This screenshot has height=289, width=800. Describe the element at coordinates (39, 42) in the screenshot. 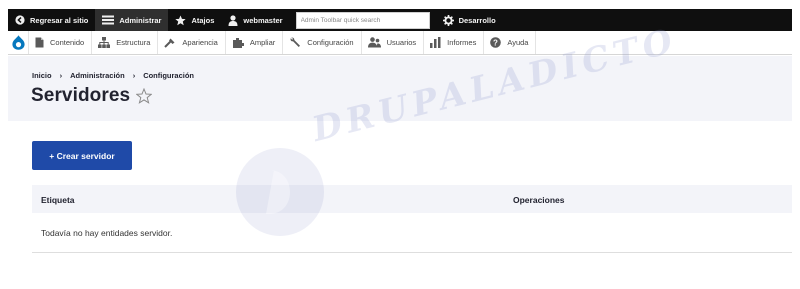

I see `content-icon` at that location.